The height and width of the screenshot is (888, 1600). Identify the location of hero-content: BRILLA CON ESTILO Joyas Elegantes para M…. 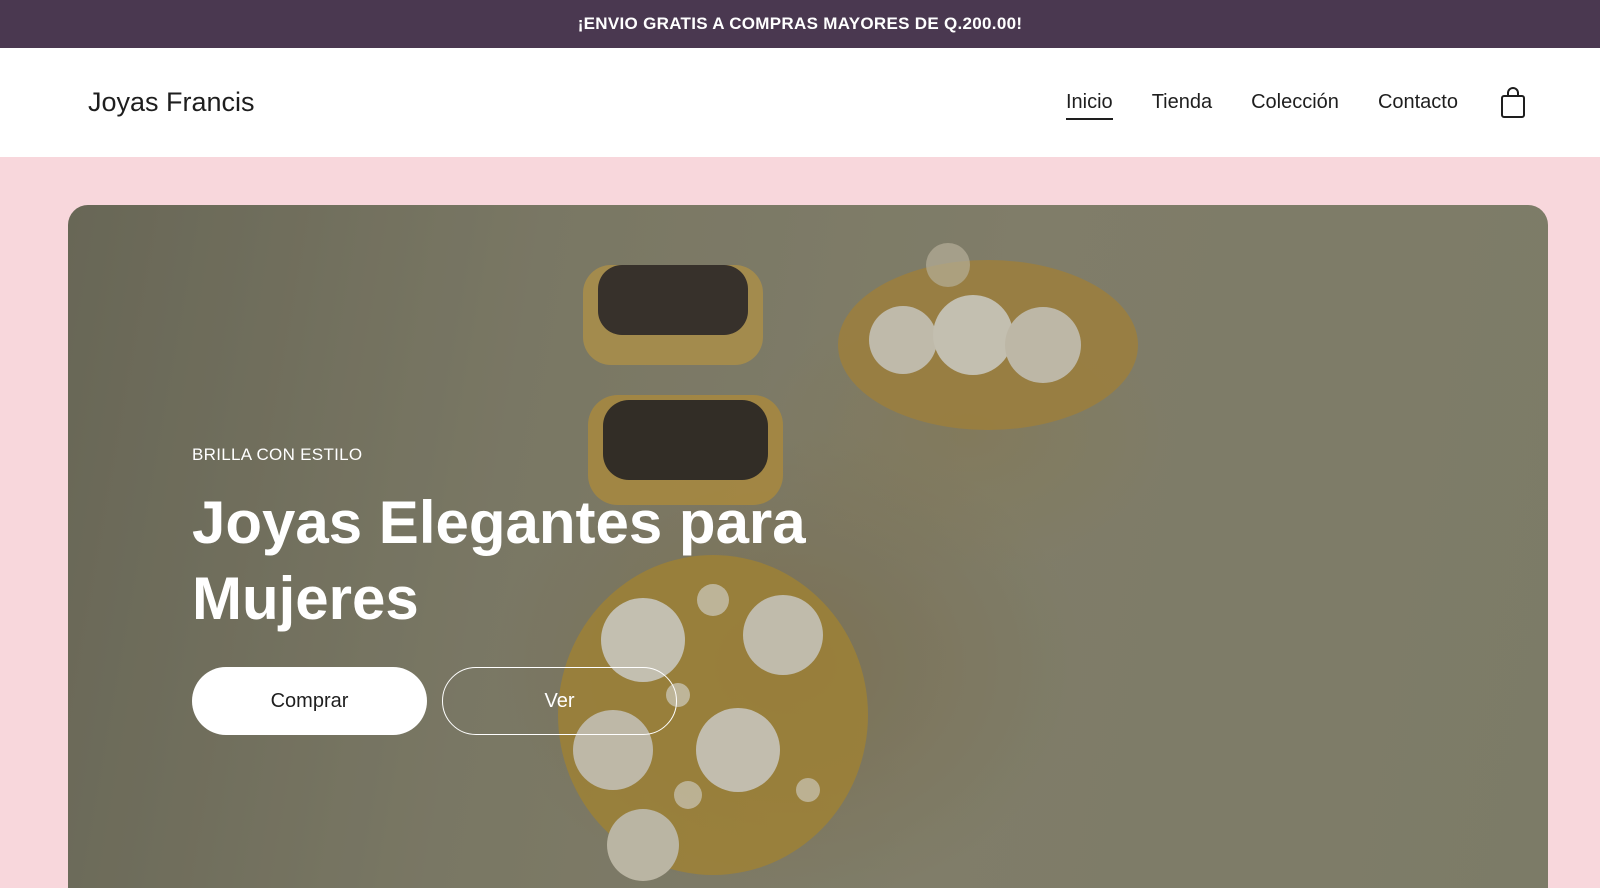
(502, 590).